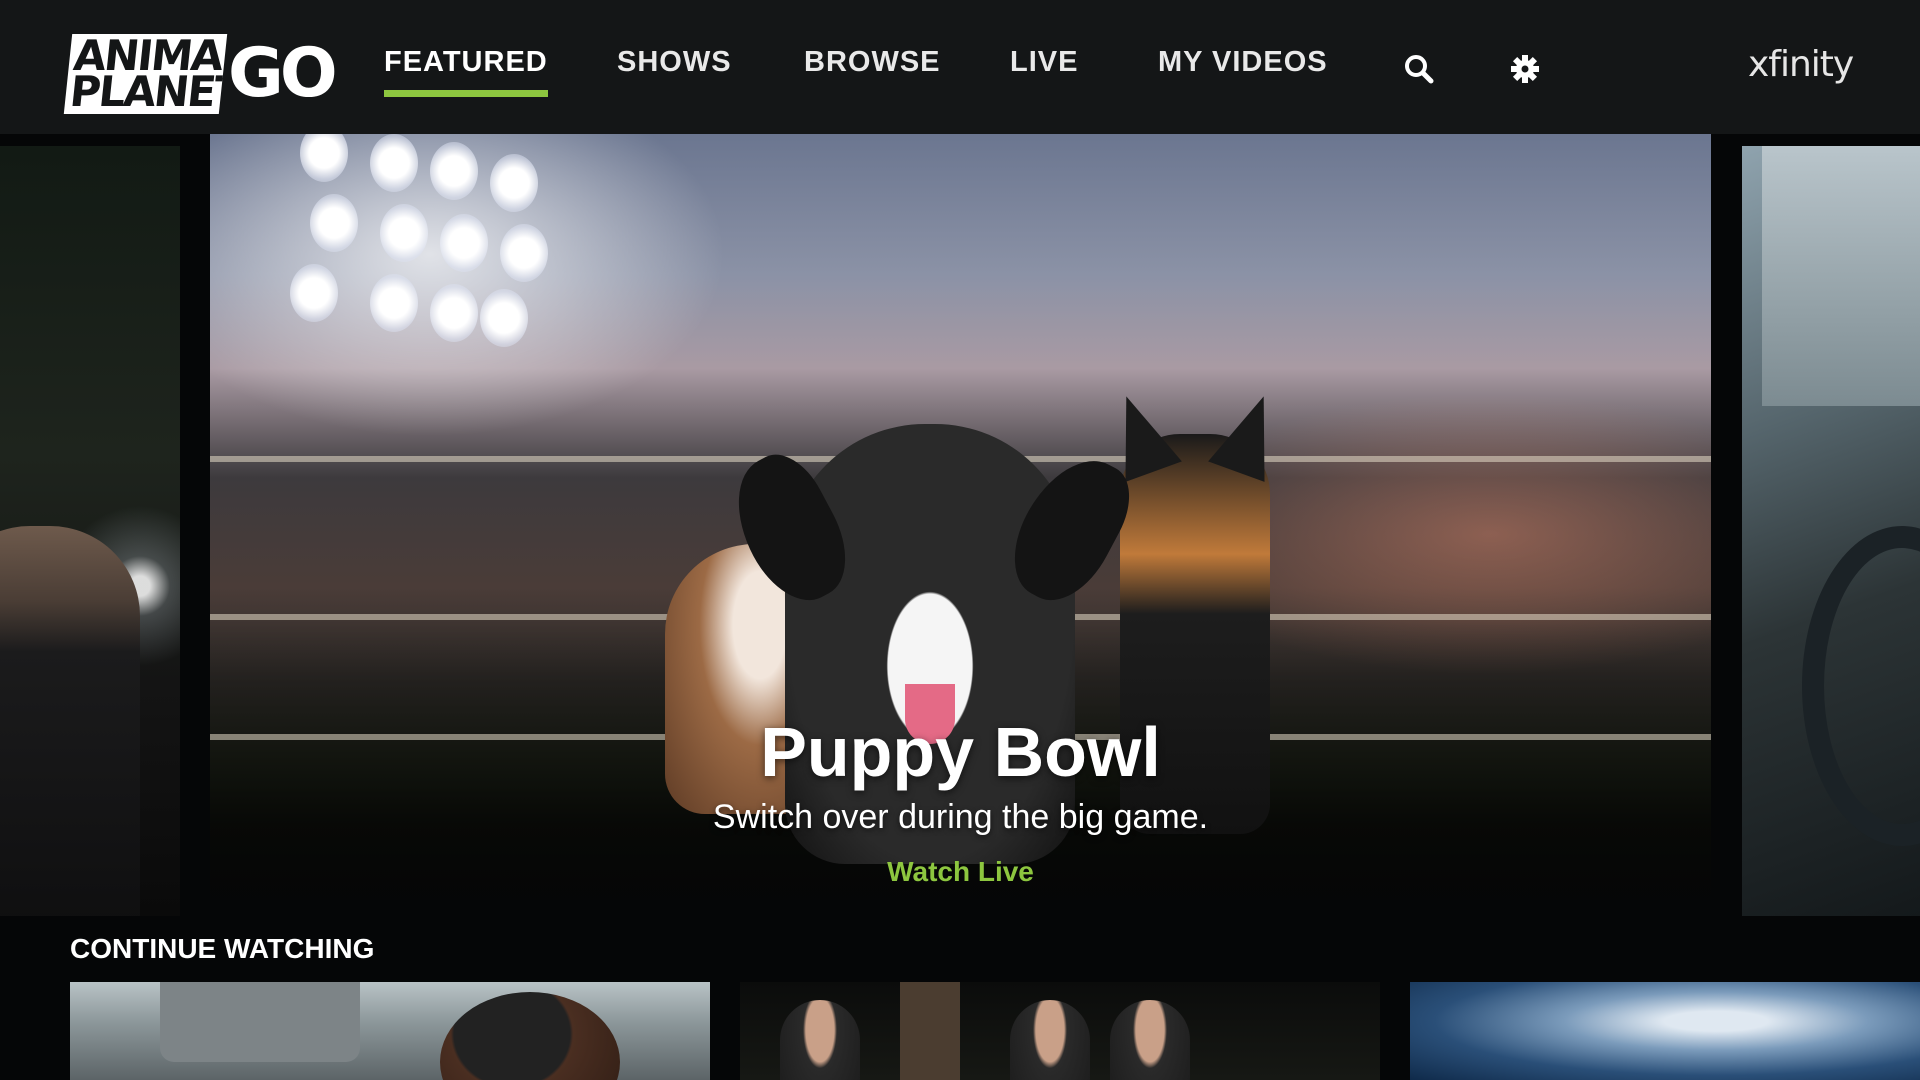 This screenshot has width=1920, height=1080. Describe the element at coordinates (466, 62) in the screenshot. I see `nav-item-label: FEATURED` at that location.